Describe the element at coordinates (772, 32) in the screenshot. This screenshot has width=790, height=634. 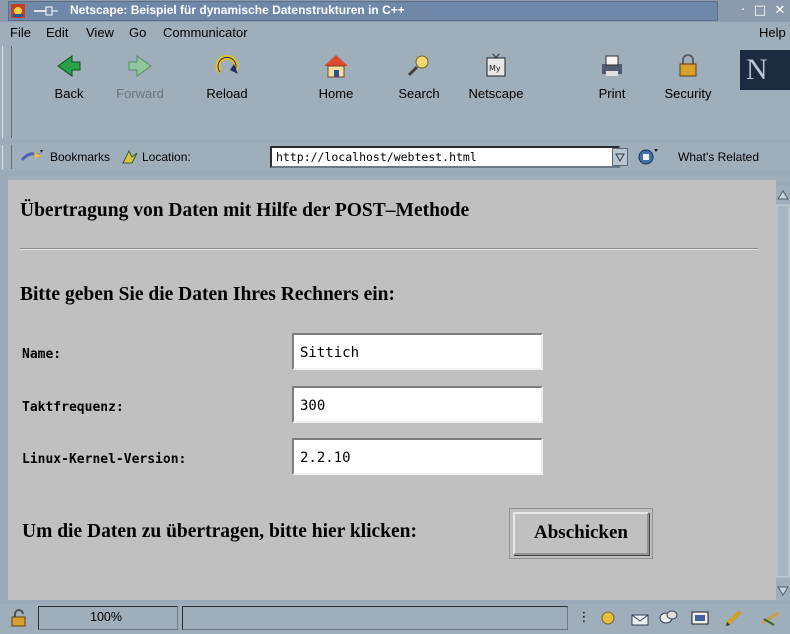
I see `menu-help: Help` at that location.